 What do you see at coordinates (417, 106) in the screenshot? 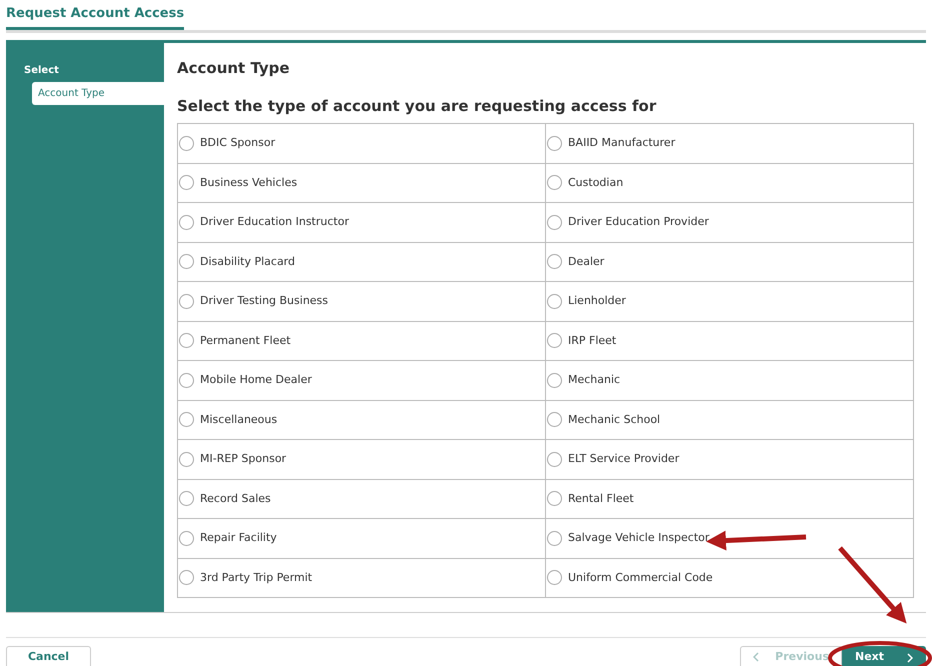
I see `question-text: Select the type of account you are requesting access for` at bounding box center [417, 106].